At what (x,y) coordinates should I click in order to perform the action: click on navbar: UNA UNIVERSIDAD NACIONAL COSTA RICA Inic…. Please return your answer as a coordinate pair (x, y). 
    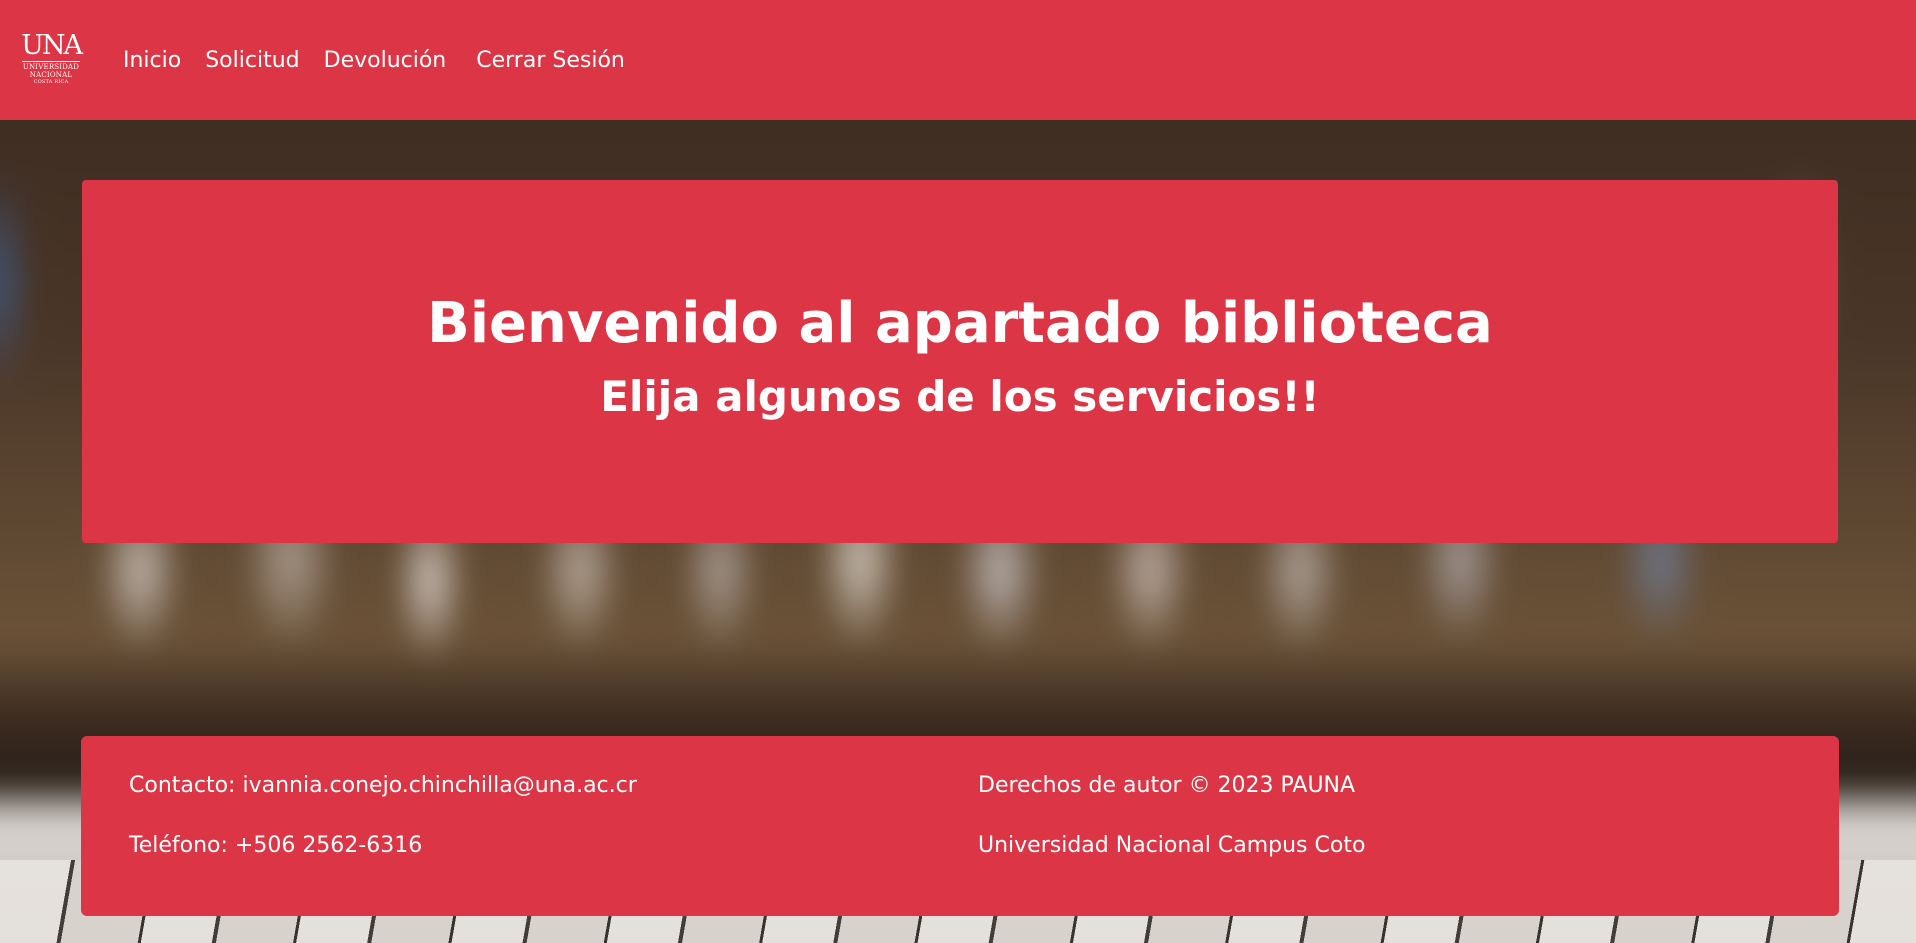
    Looking at the image, I should click on (958, 60).